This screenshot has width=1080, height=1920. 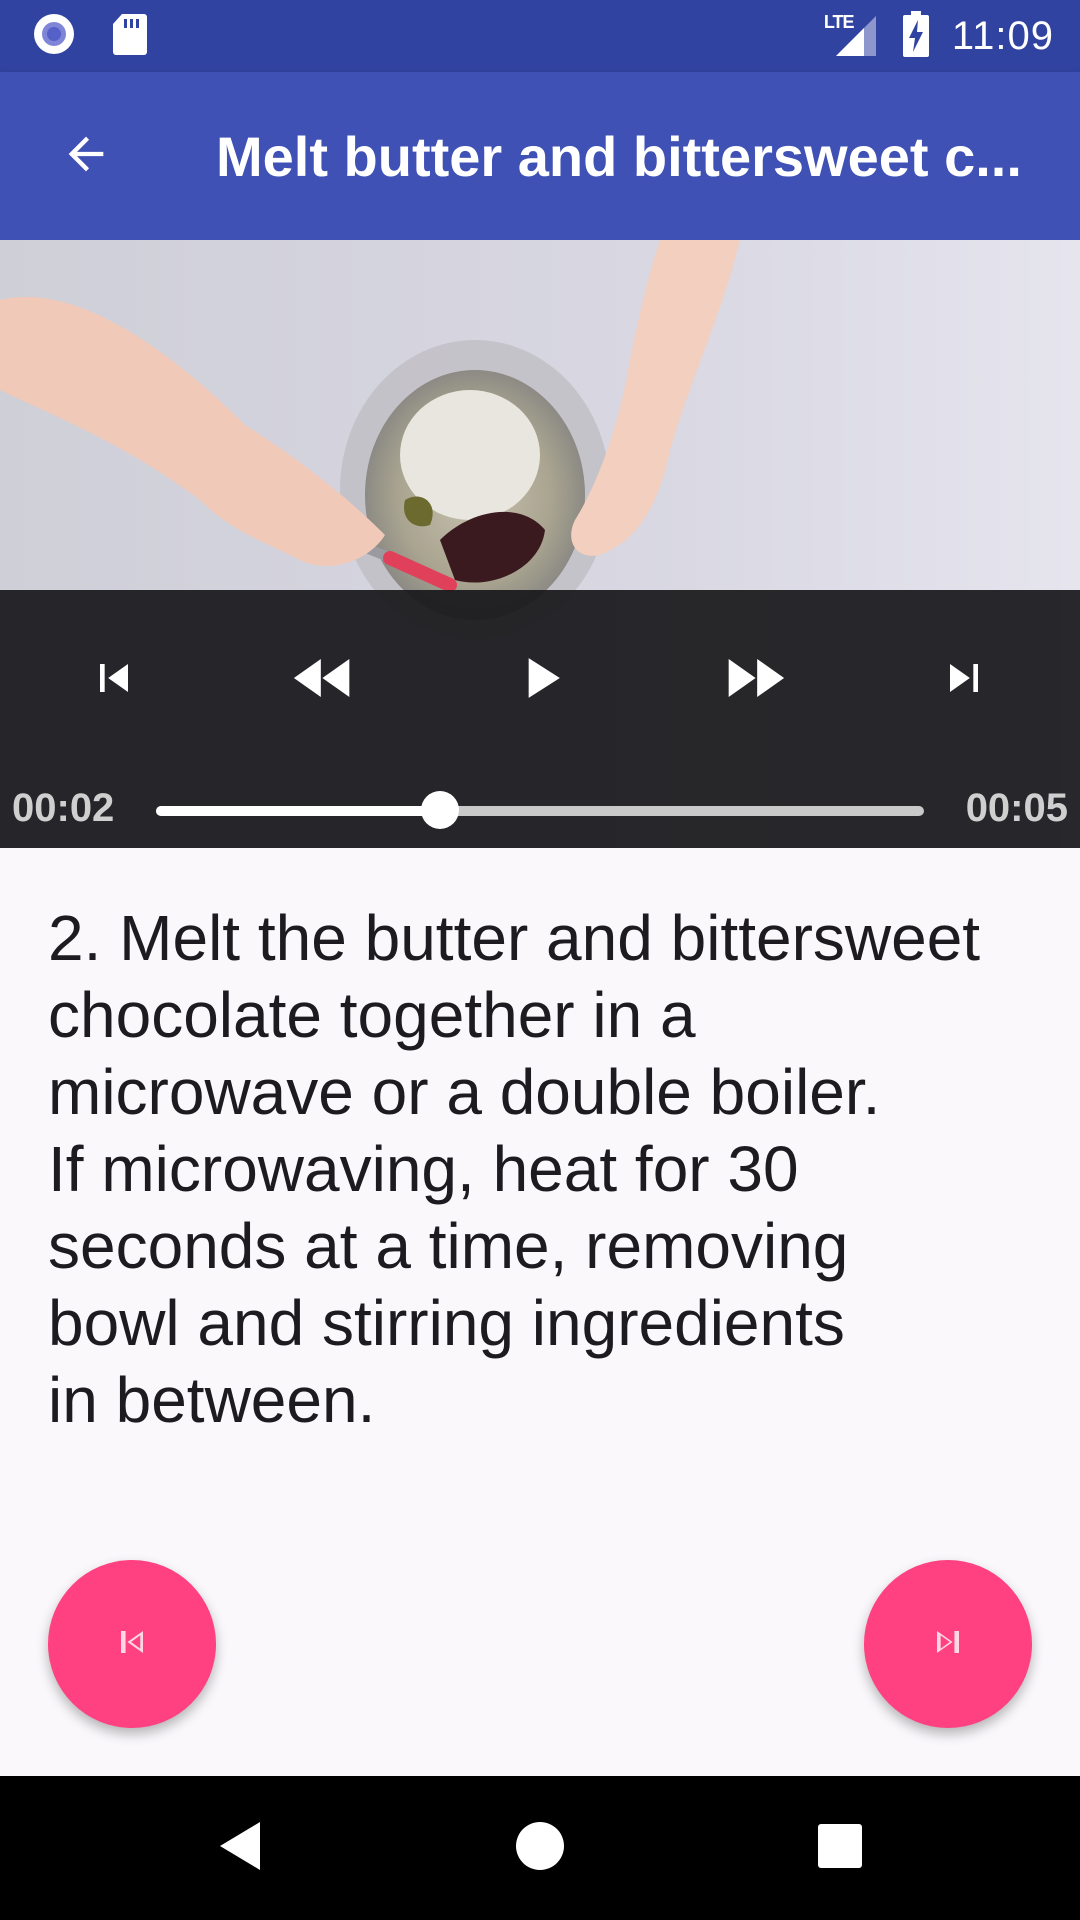 I want to click on rewind-icon, so click(x=324, y=680).